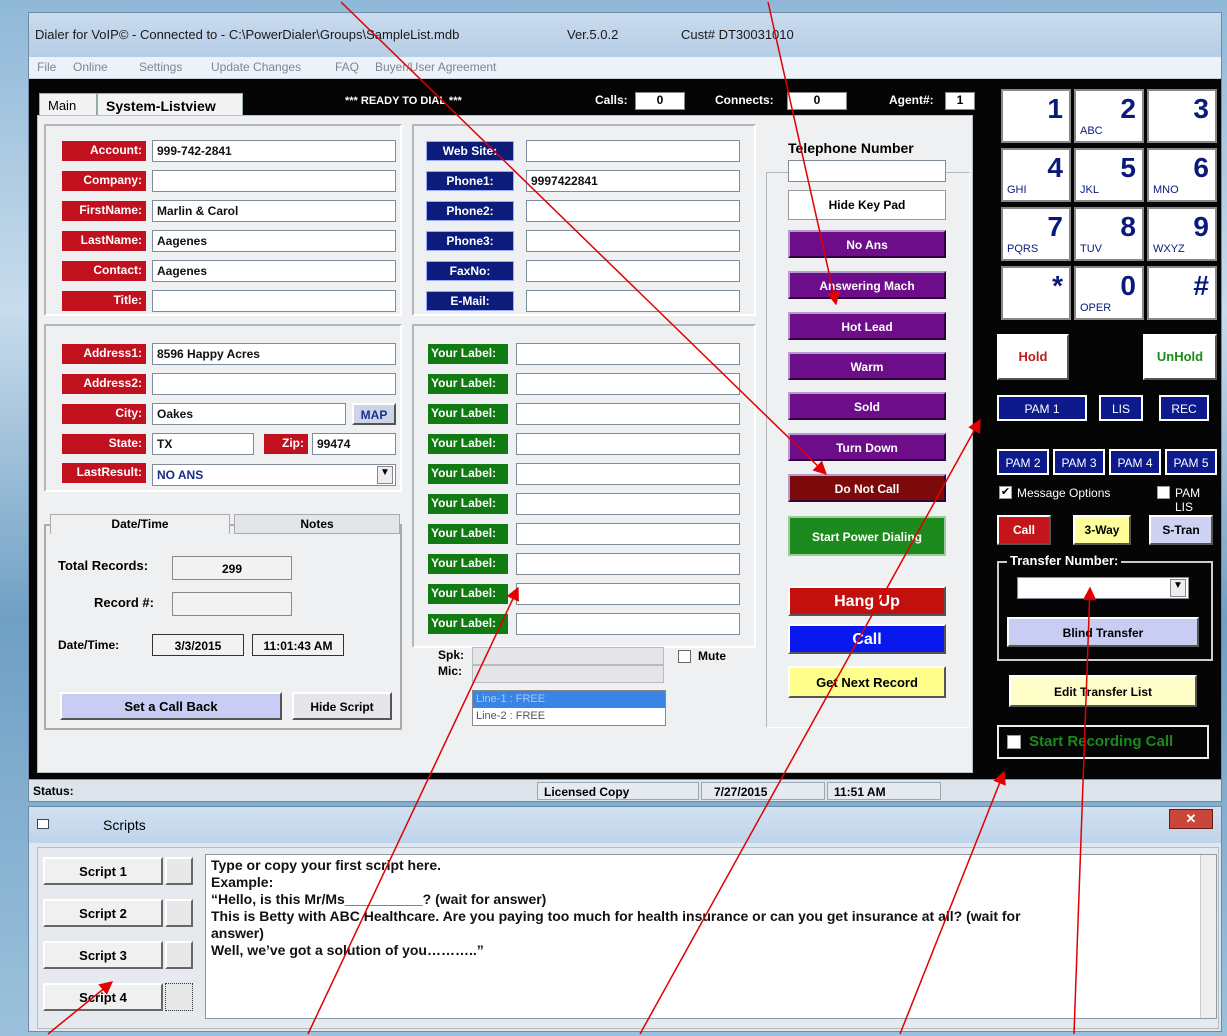 Image resolution: width=1227 pixels, height=1036 pixels. What do you see at coordinates (1036, 175) in the screenshot?
I see `keypad-key: 4 GHI` at bounding box center [1036, 175].